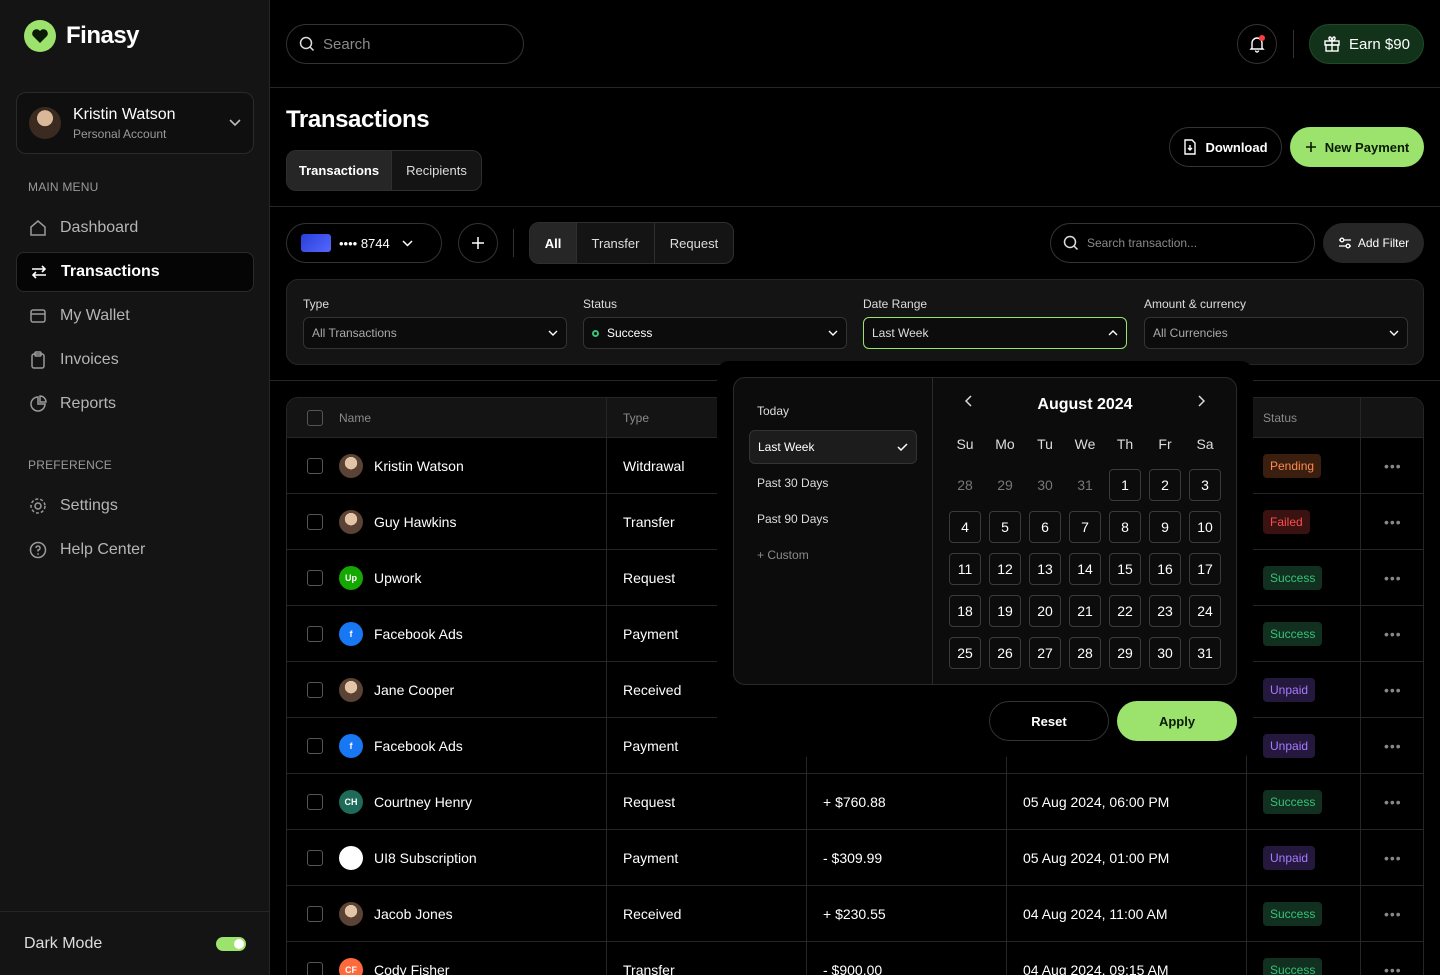 The height and width of the screenshot is (975, 1440). Describe the element at coordinates (1201, 403) in the screenshot. I see `next-month-button` at that location.